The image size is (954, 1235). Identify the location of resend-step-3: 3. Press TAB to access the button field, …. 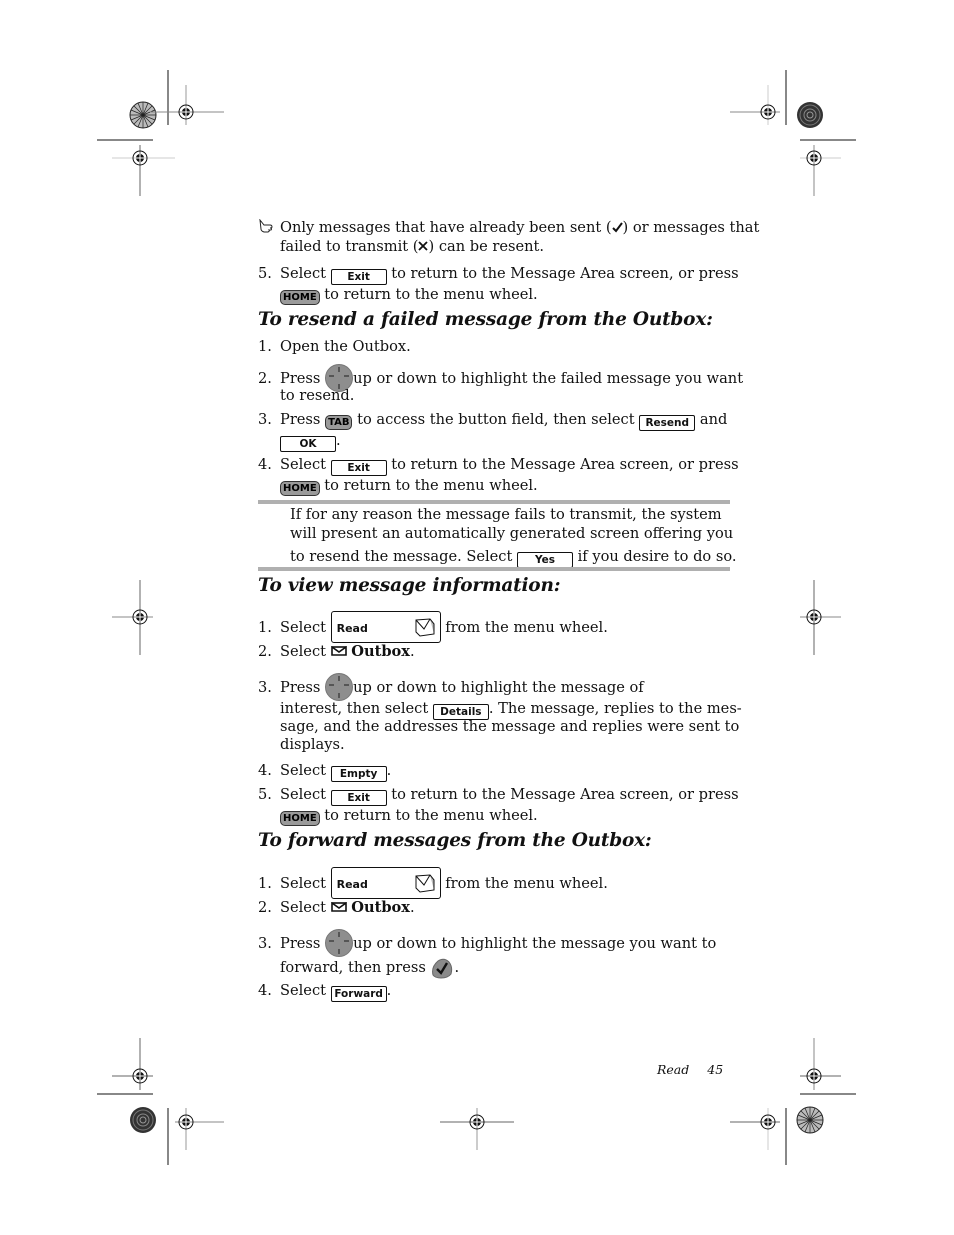
(493, 421).